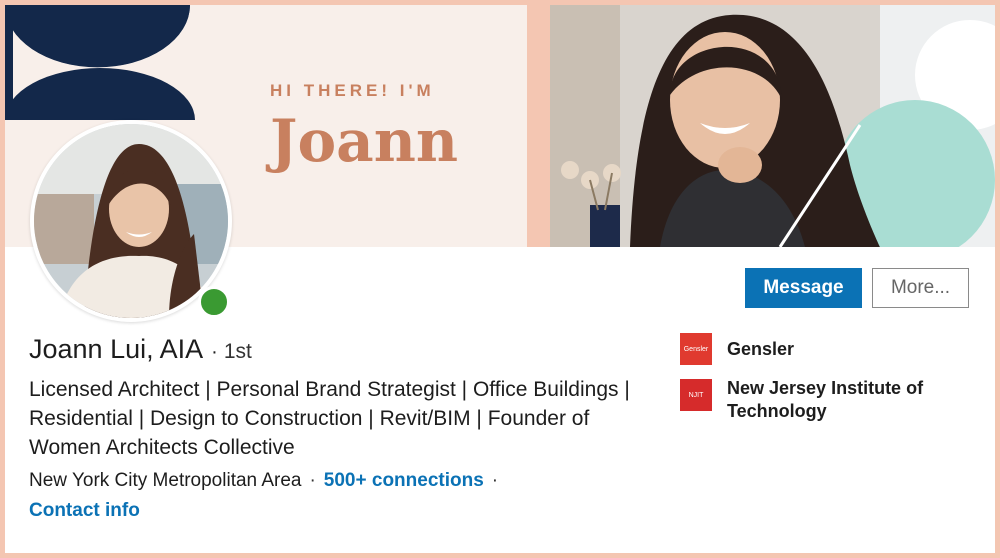 Image resolution: width=1000 pixels, height=558 pixels. What do you see at coordinates (364, 141) in the screenshot?
I see `banner-name: Joann` at bounding box center [364, 141].